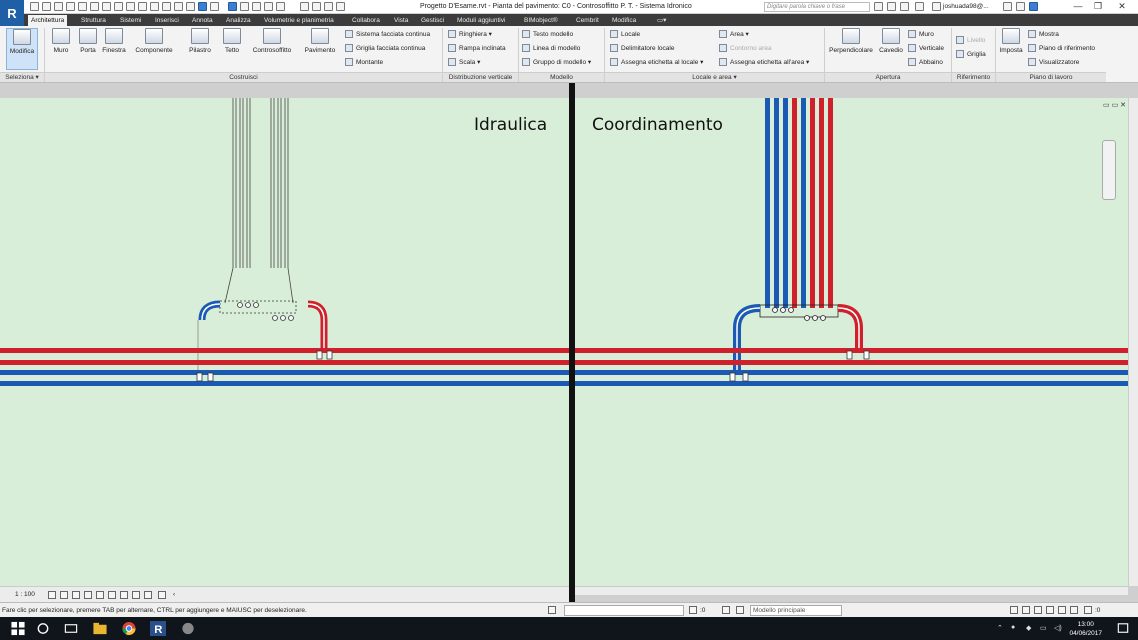 Image resolution: width=1138 pixels, height=640 pixels. I want to click on crop-view-icon, so click(100, 595).